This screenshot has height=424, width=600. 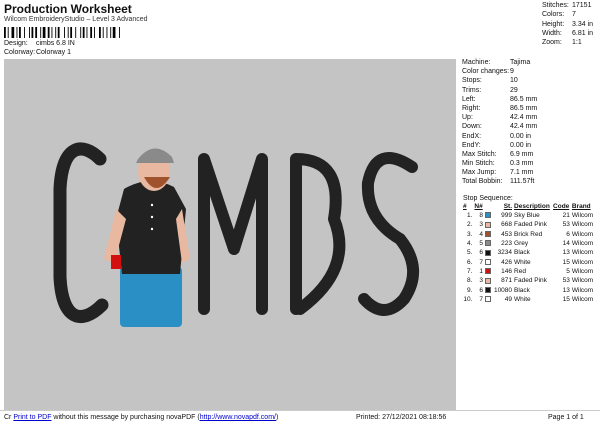 What do you see at coordinates (81, 232) in the screenshot?
I see `letter-c-shape` at bounding box center [81, 232].